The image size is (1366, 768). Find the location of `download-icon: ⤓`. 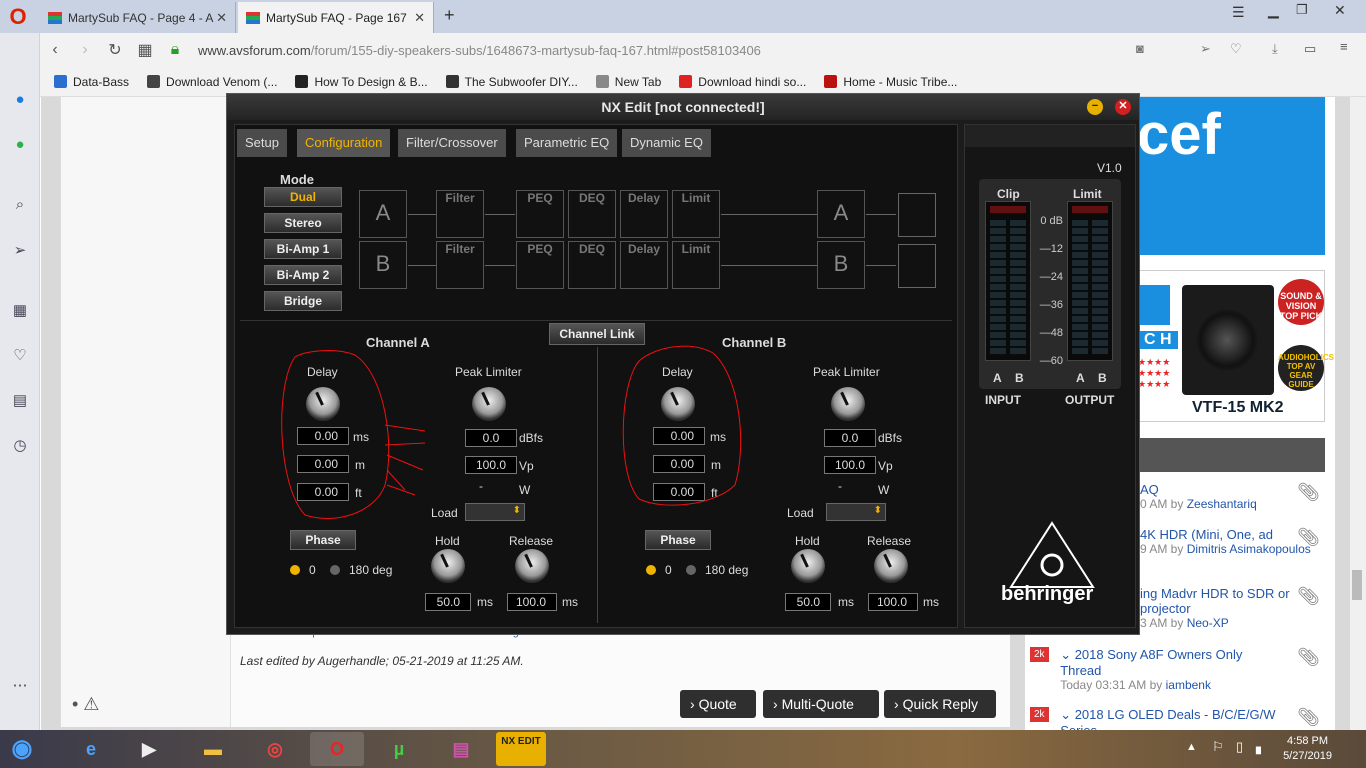

download-icon: ⤓ is located at coordinates (1275, 49).